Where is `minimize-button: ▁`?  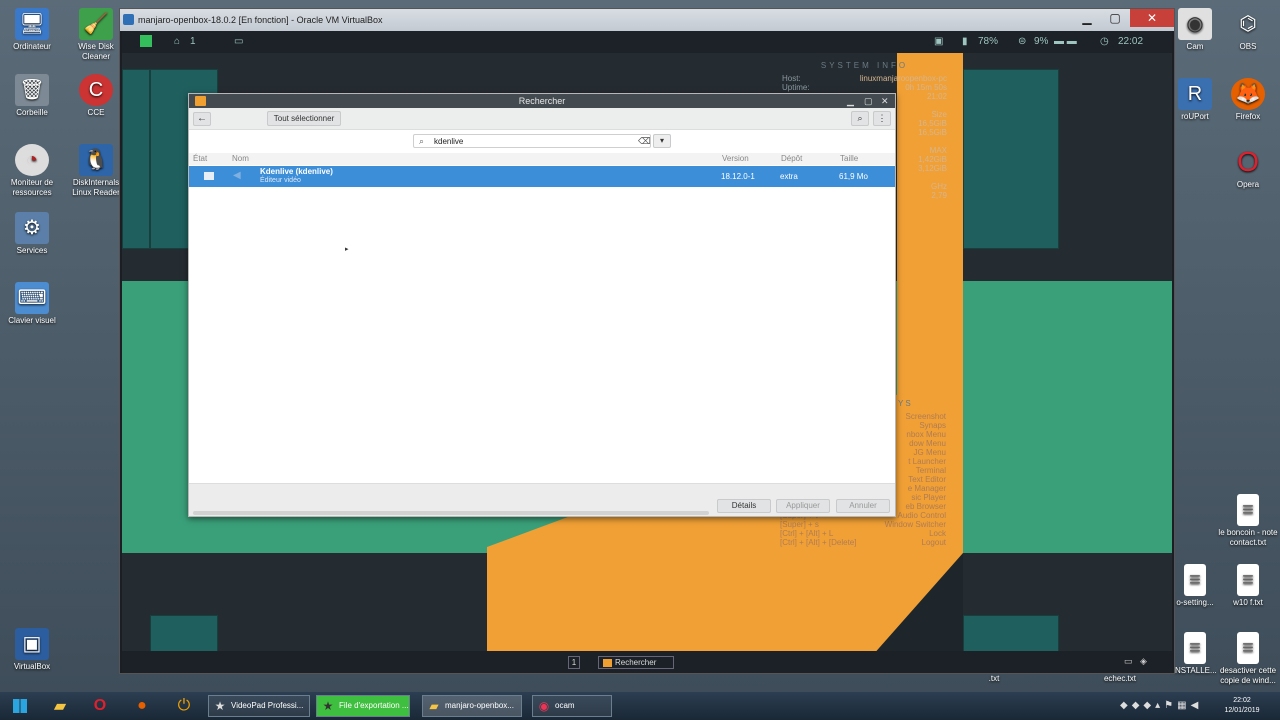 minimize-button: ▁ is located at coordinates (1087, 18).